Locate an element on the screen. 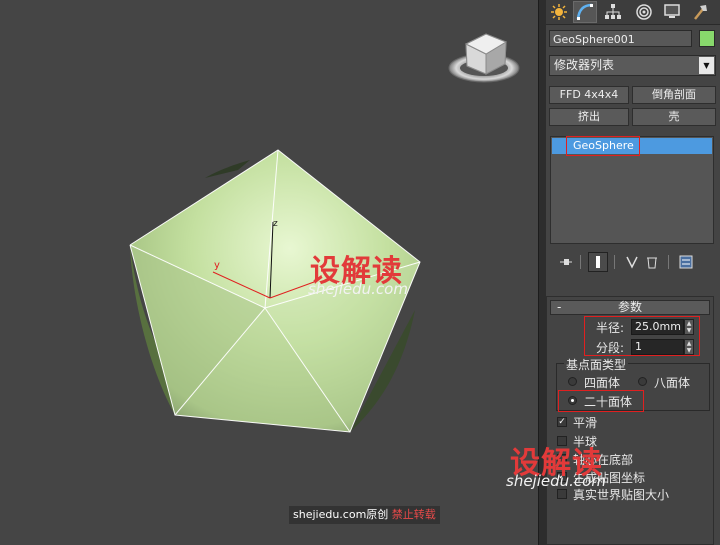 The image size is (720, 545). create-icon is located at coordinates (559, 12).